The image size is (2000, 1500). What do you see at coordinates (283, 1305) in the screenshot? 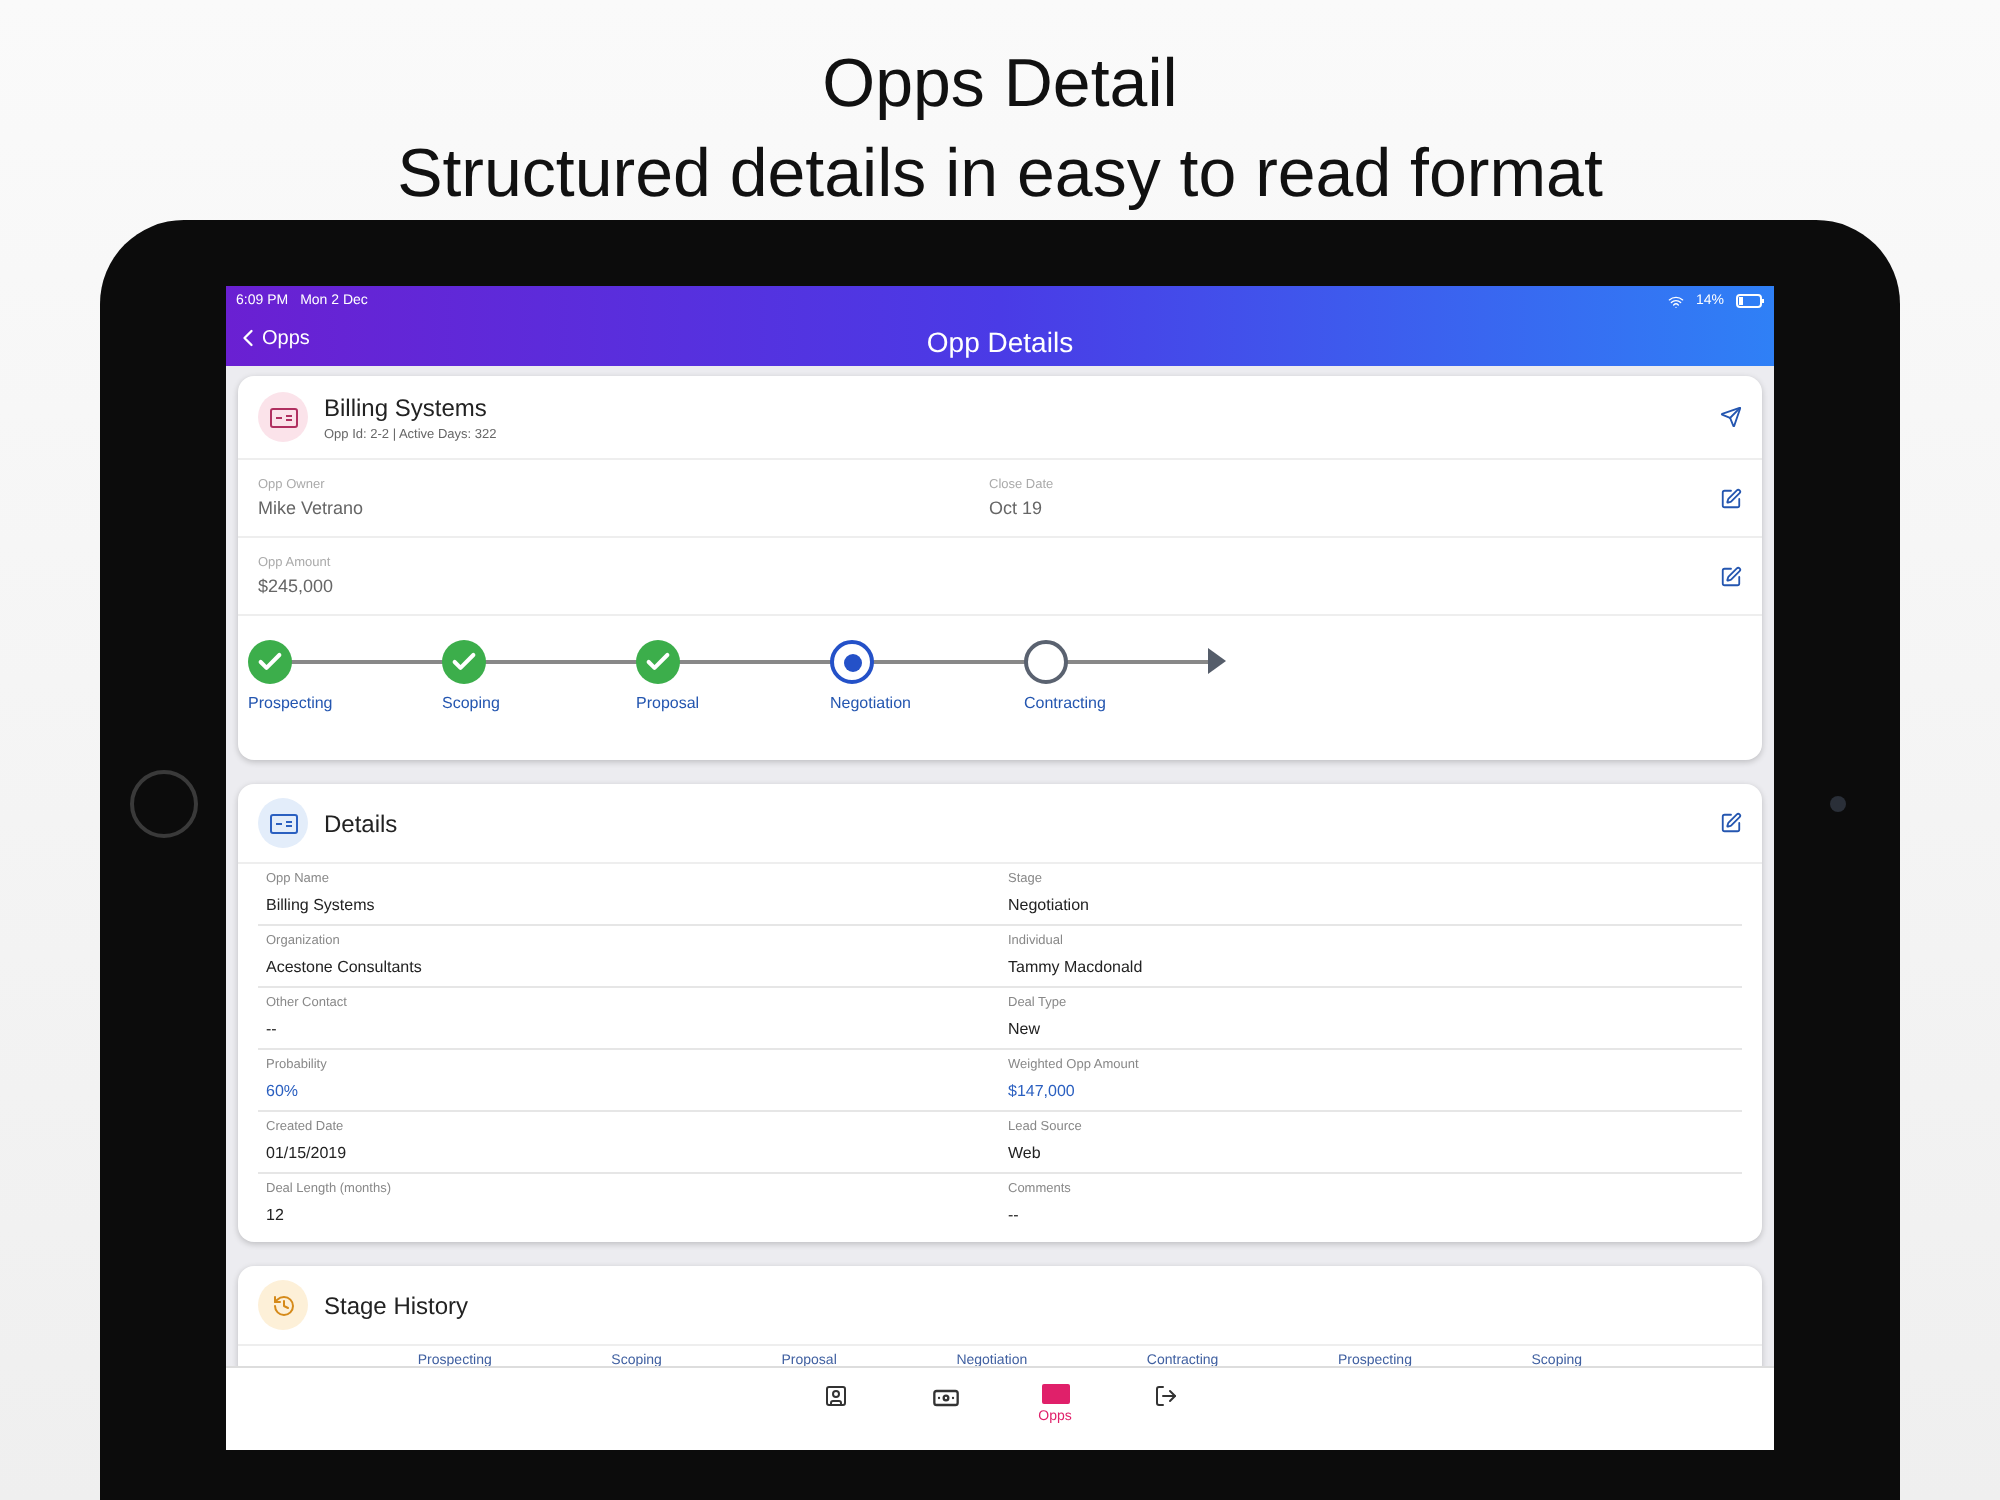
I see `history-icon` at bounding box center [283, 1305].